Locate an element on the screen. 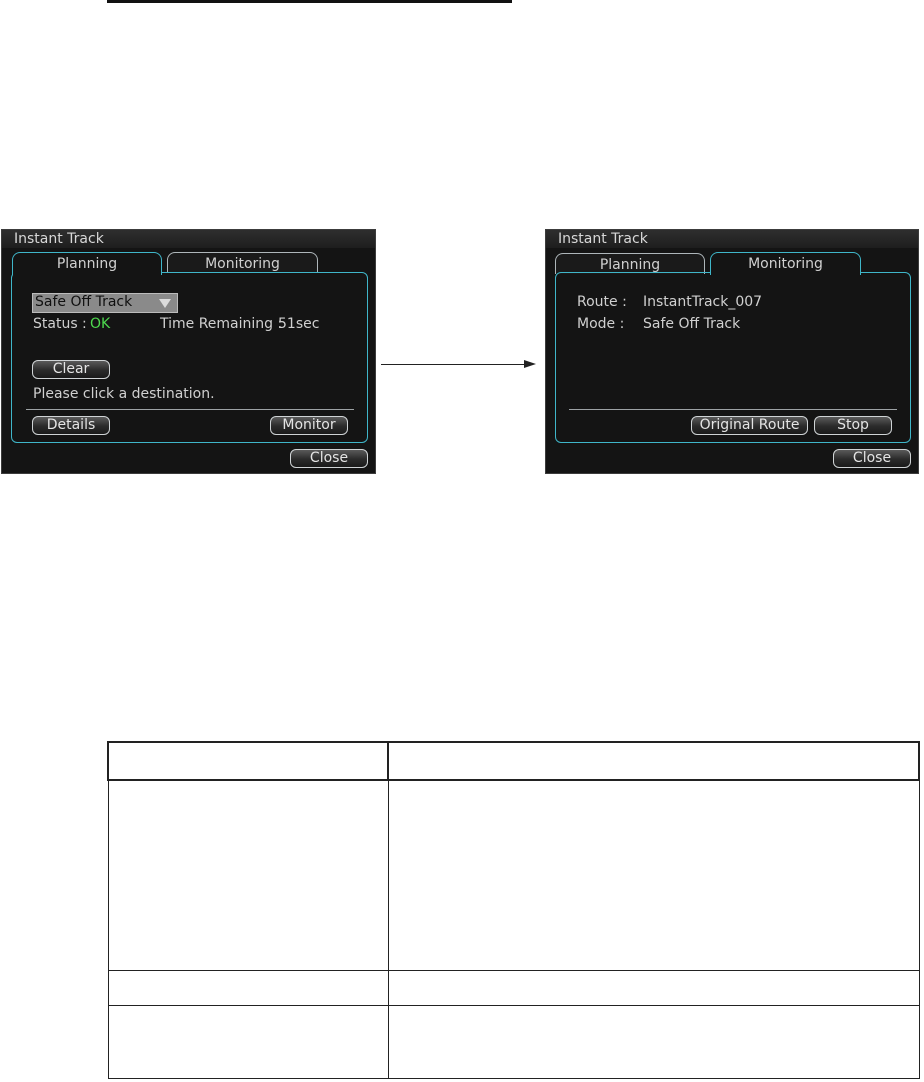 The image size is (924, 1082). chevron-down-icon is located at coordinates (165, 303).